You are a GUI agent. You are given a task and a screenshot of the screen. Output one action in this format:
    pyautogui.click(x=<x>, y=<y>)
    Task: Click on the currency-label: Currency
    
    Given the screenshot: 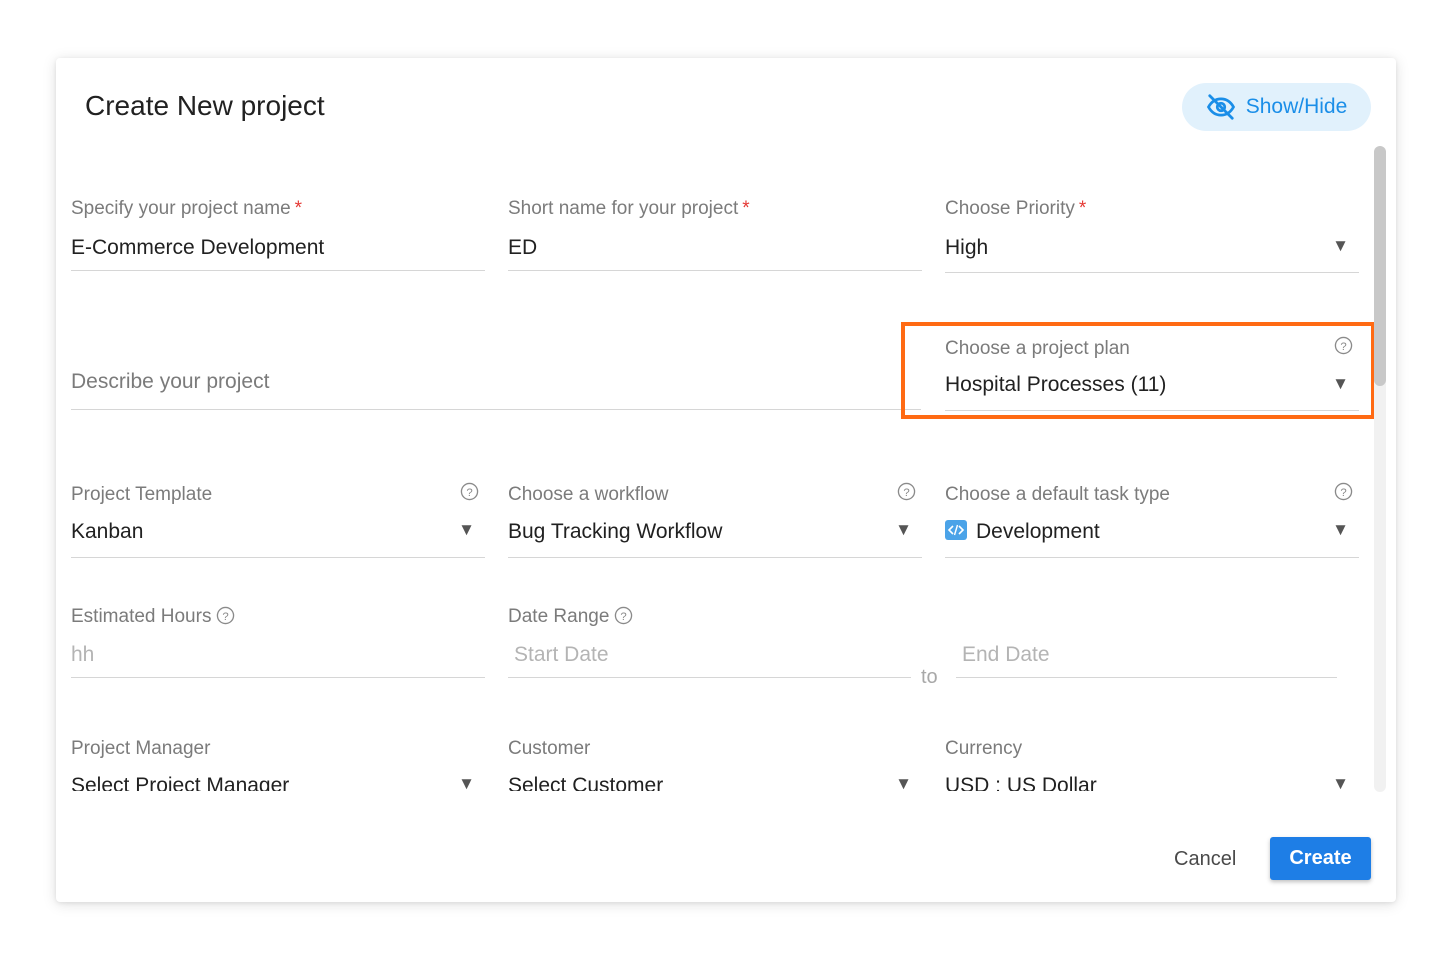 What is the action you would take?
    pyautogui.click(x=984, y=748)
    